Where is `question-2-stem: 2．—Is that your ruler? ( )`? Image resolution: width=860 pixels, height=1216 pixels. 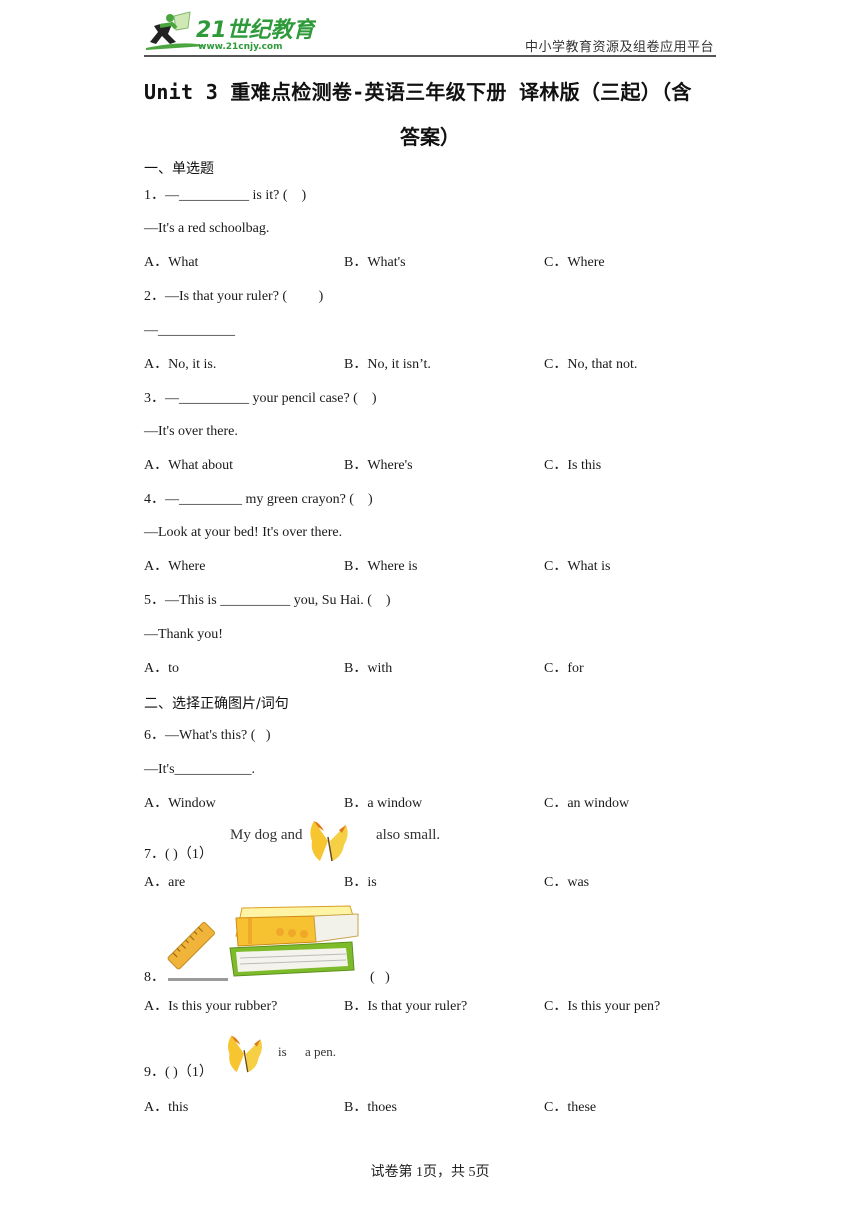 question-2-stem: 2．—Is that your ruler? ( ) is located at coordinates (234, 296).